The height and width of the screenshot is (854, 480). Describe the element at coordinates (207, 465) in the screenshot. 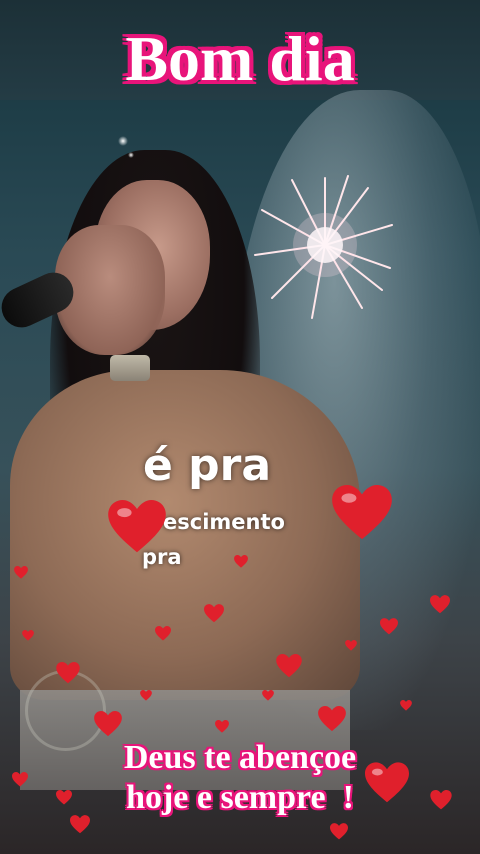

I see `lyric-main: é pra` at that location.